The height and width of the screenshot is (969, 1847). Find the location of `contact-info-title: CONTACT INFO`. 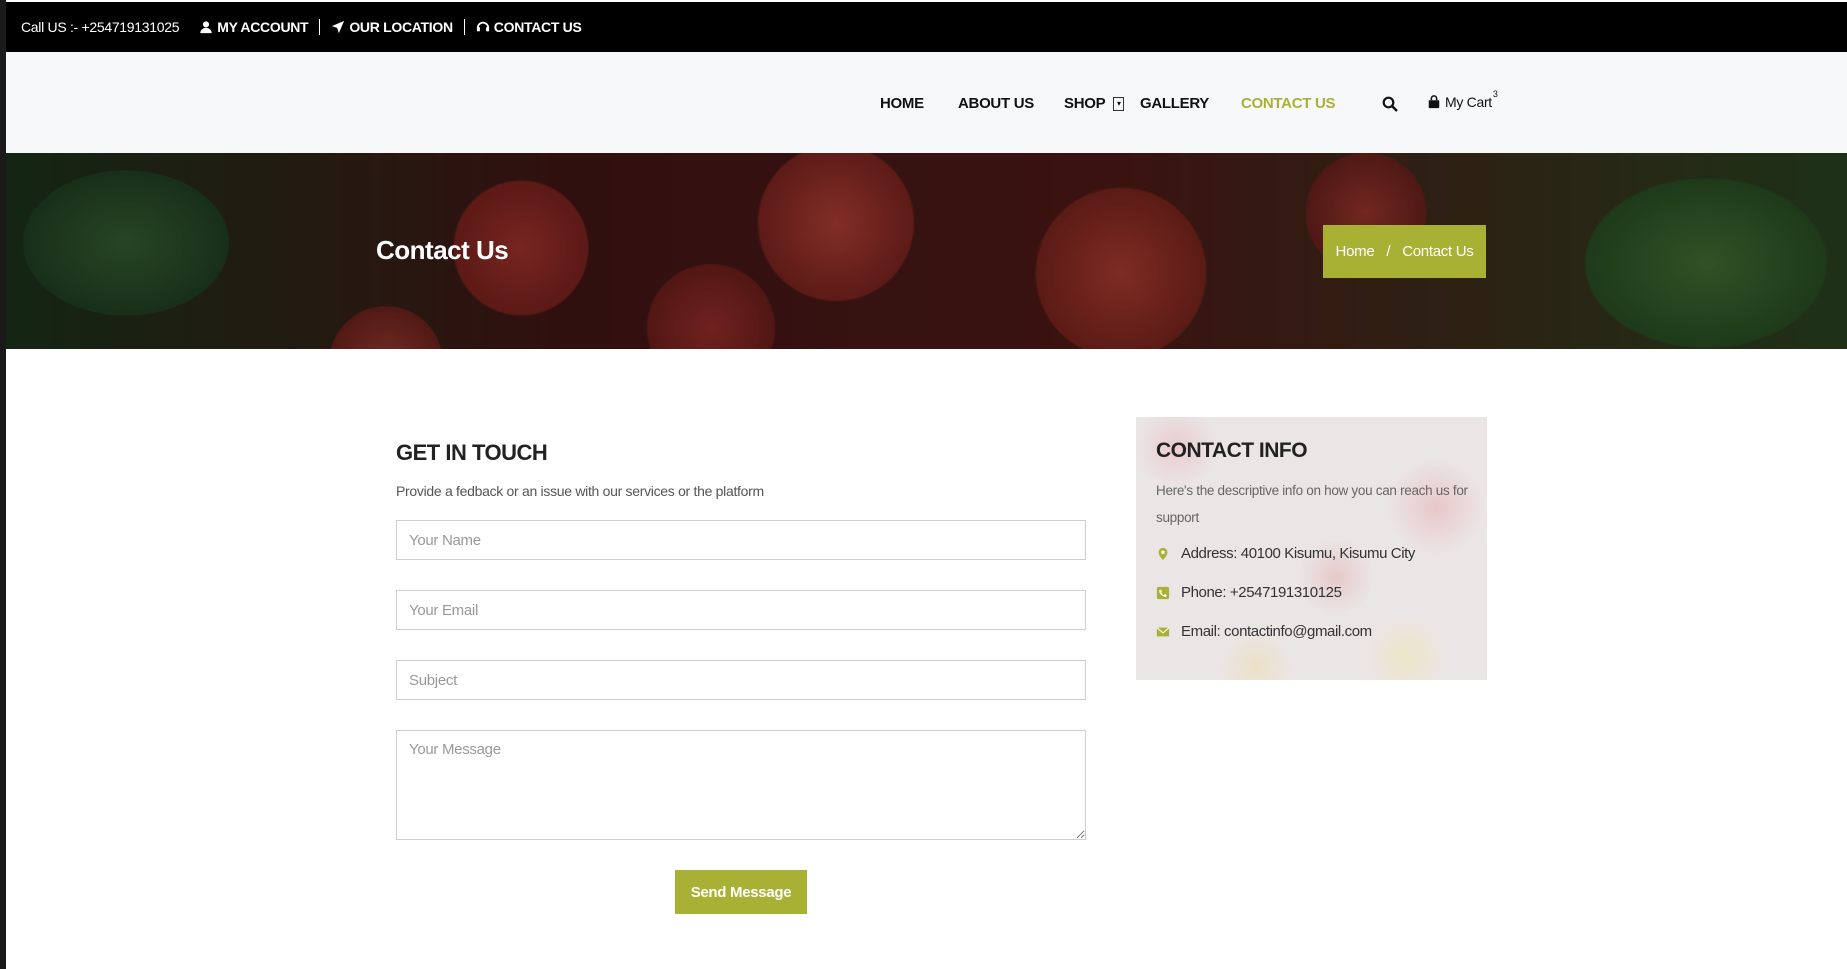

contact-info-title: CONTACT INFO is located at coordinates (1232, 450).